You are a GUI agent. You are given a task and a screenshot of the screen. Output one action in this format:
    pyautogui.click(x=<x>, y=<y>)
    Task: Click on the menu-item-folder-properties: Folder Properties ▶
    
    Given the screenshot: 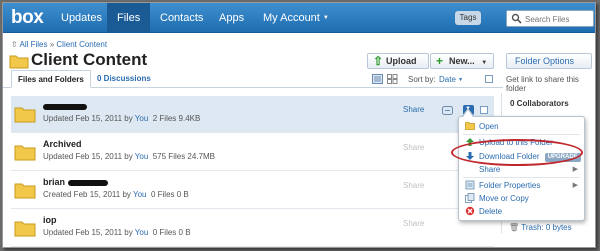 What is the action you would take?
    pyautogui.click(x=521, y=185)
    